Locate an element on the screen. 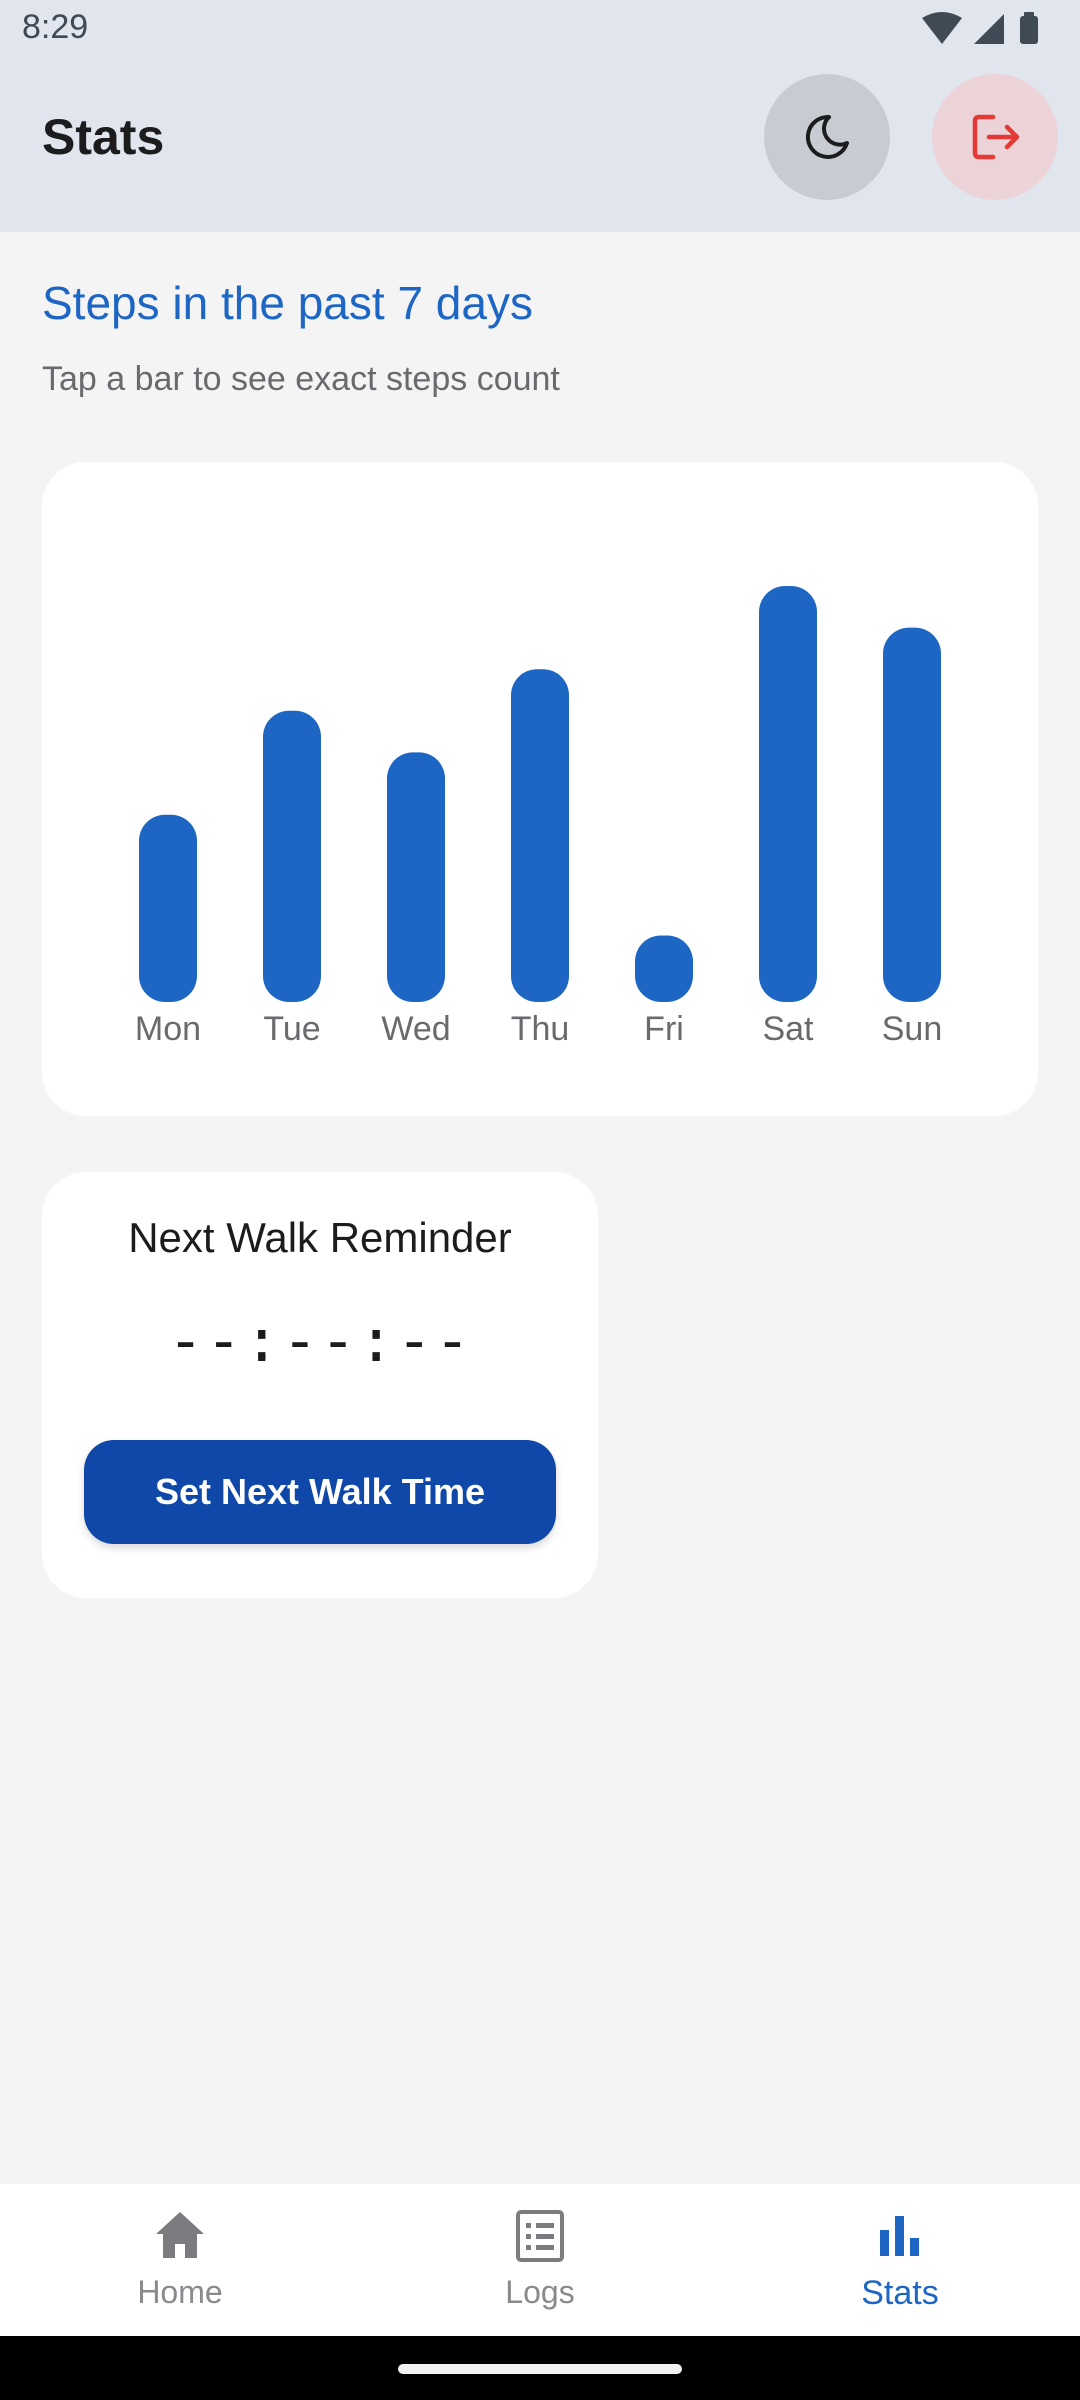  section-title: Steps in the past 7 days is located at coordinates (287, 303).